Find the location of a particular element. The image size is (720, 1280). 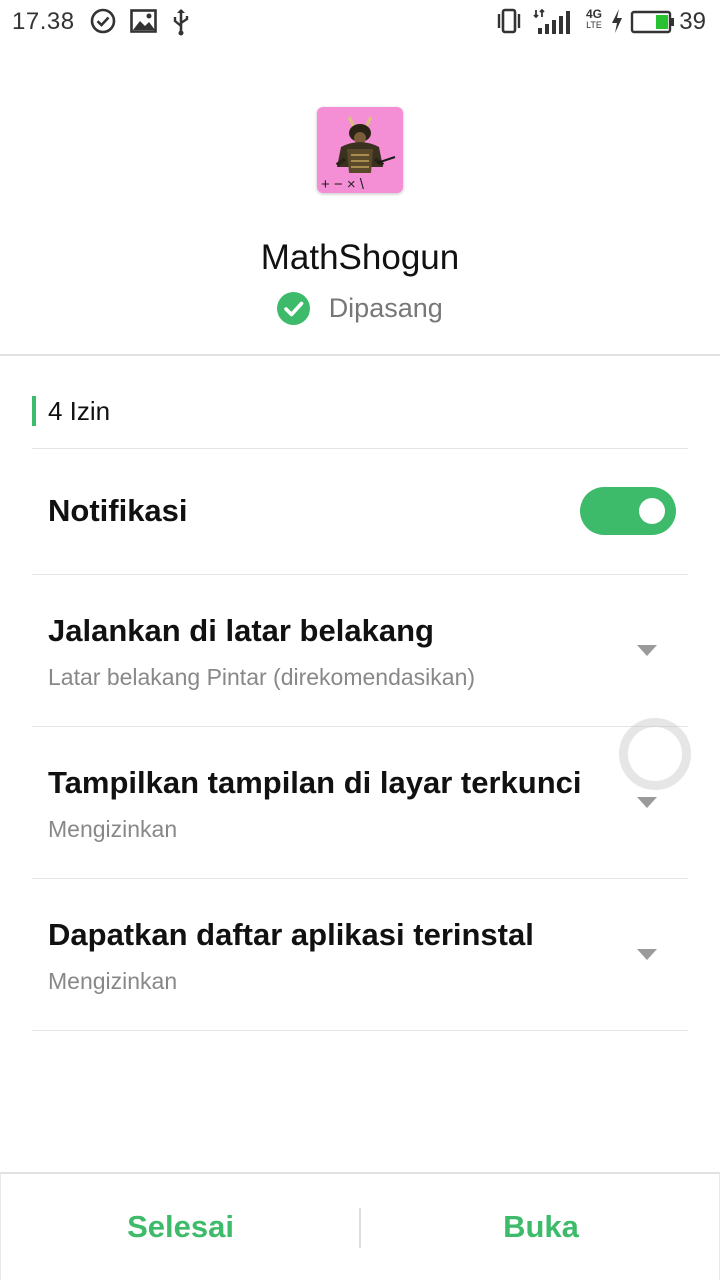

toggle-knob is located at coordinates (652, 511).